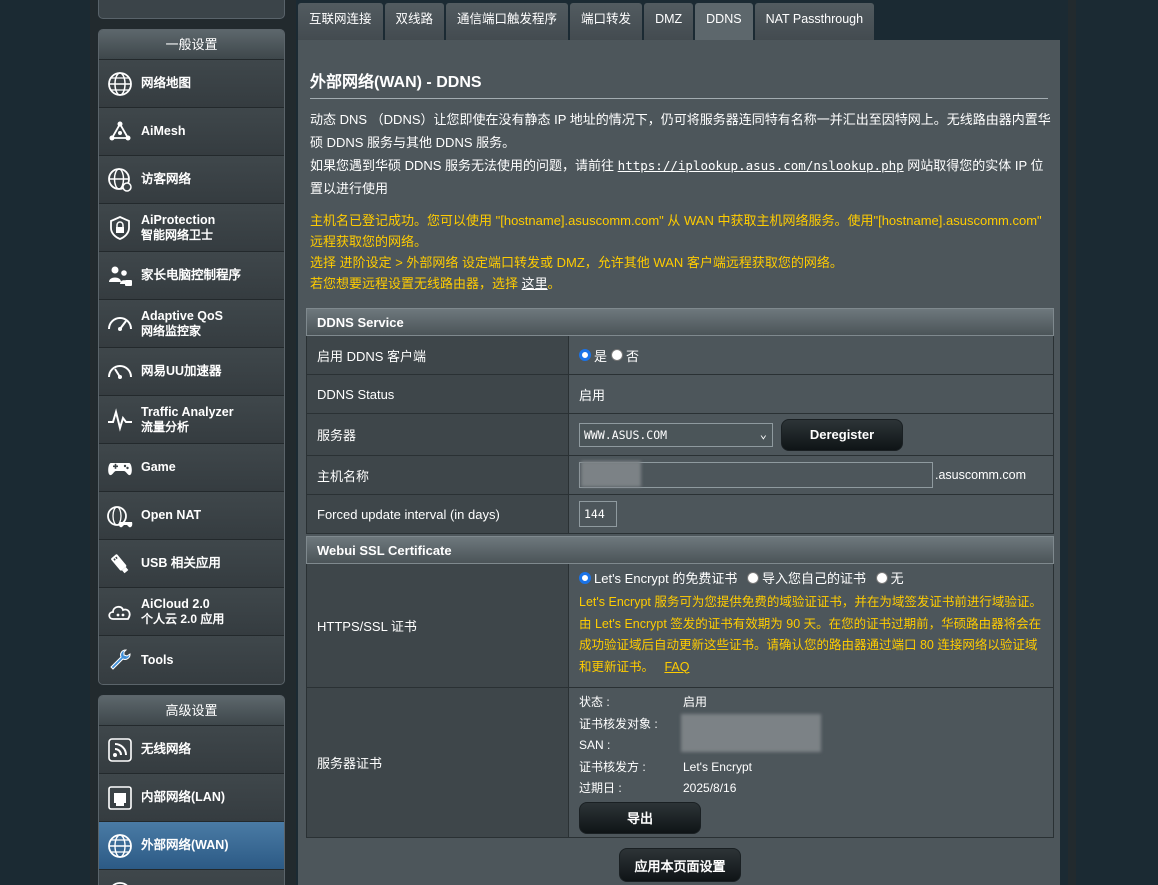 The height and width of the screenshot is (885, 1158). Describe the element at coordinates (166, 749) in the screenshot. I see `sidebar-item-label: 无线网络` at that location.